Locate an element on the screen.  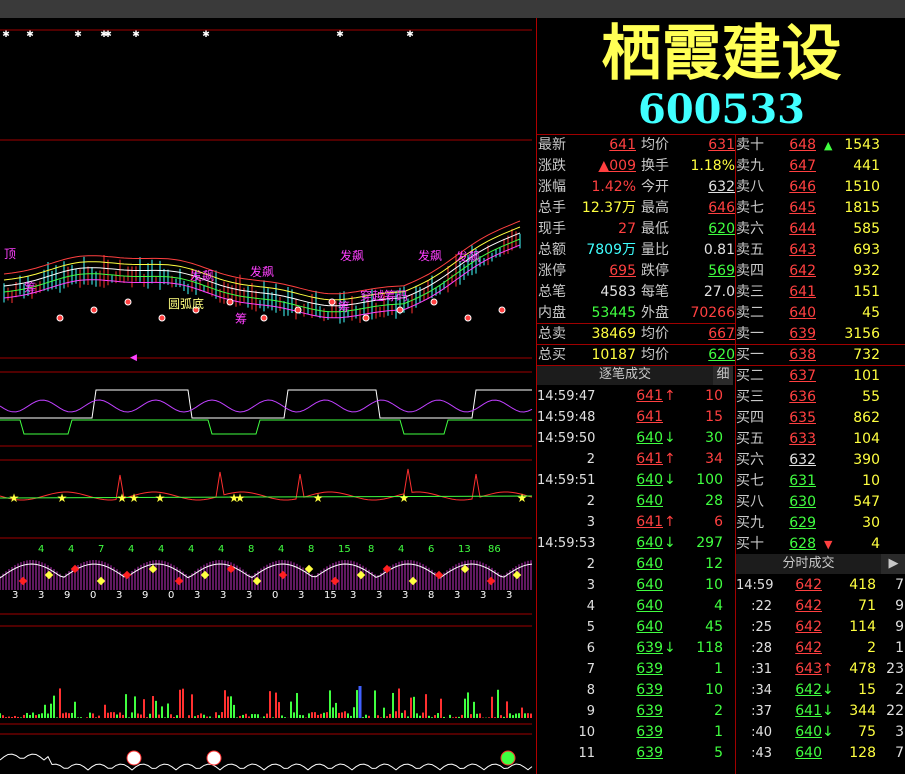
minute-volume: 418 is located at coordinates (862, 585).